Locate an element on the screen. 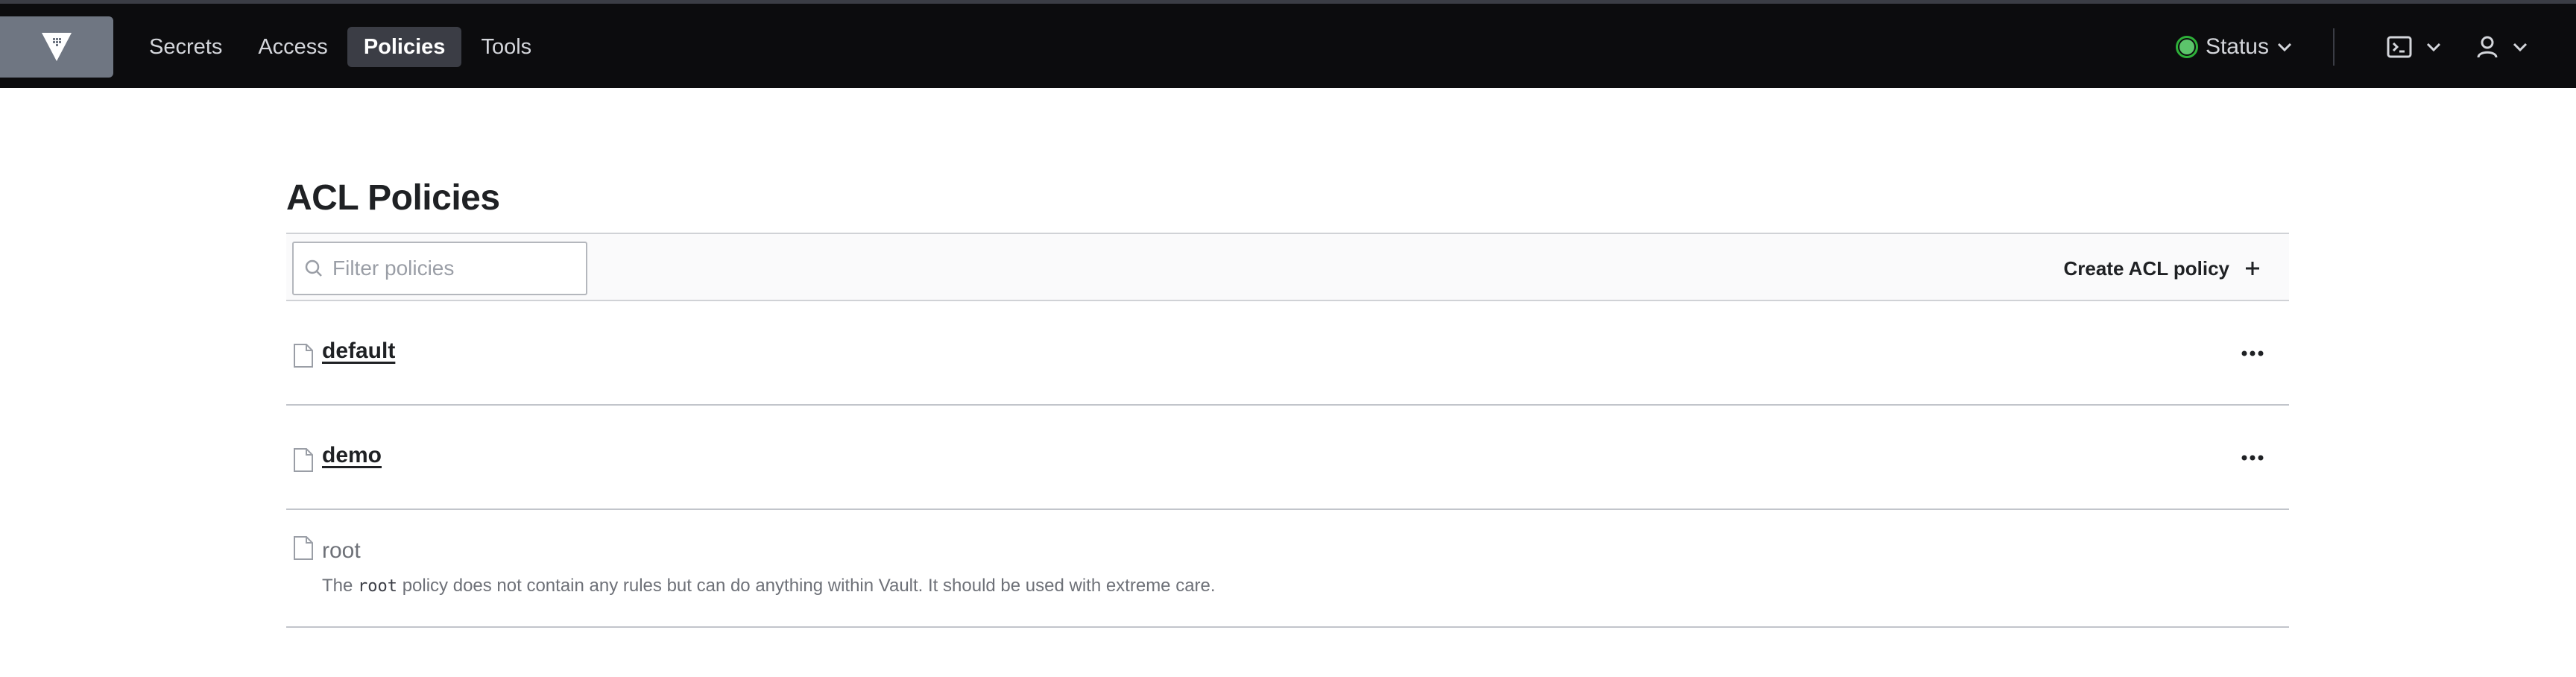  user-icon is located at coordinates (2487, 47).